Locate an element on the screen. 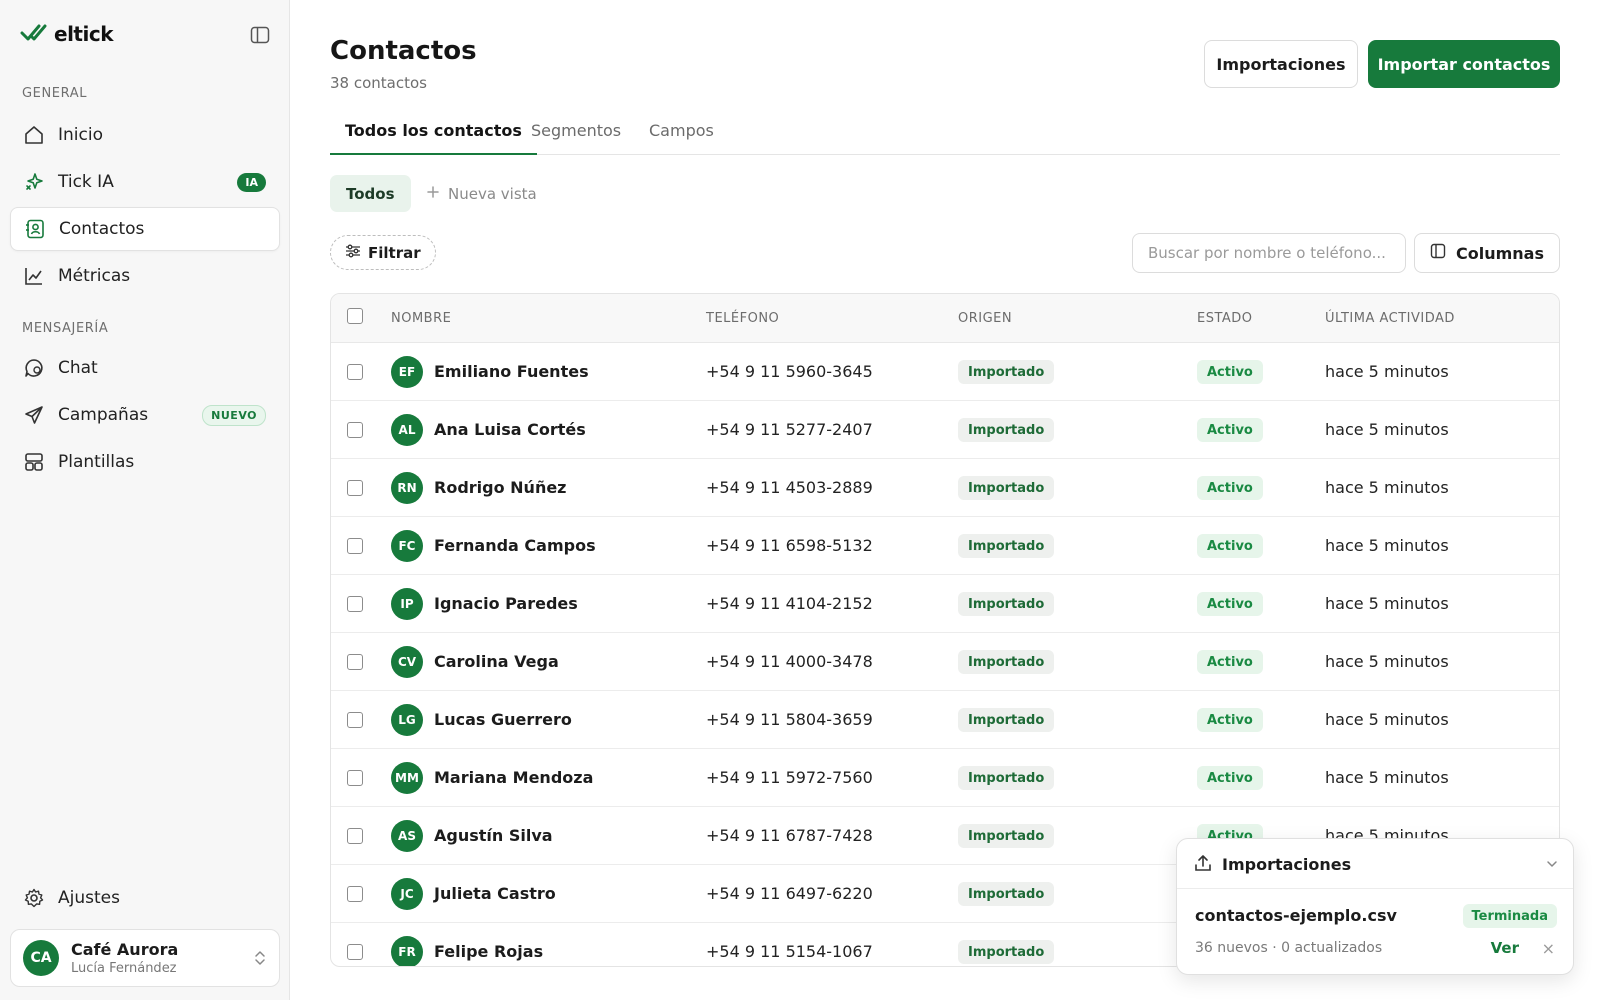  contact-name: Emiliano Fuentes is located at coordinates (511, 371).